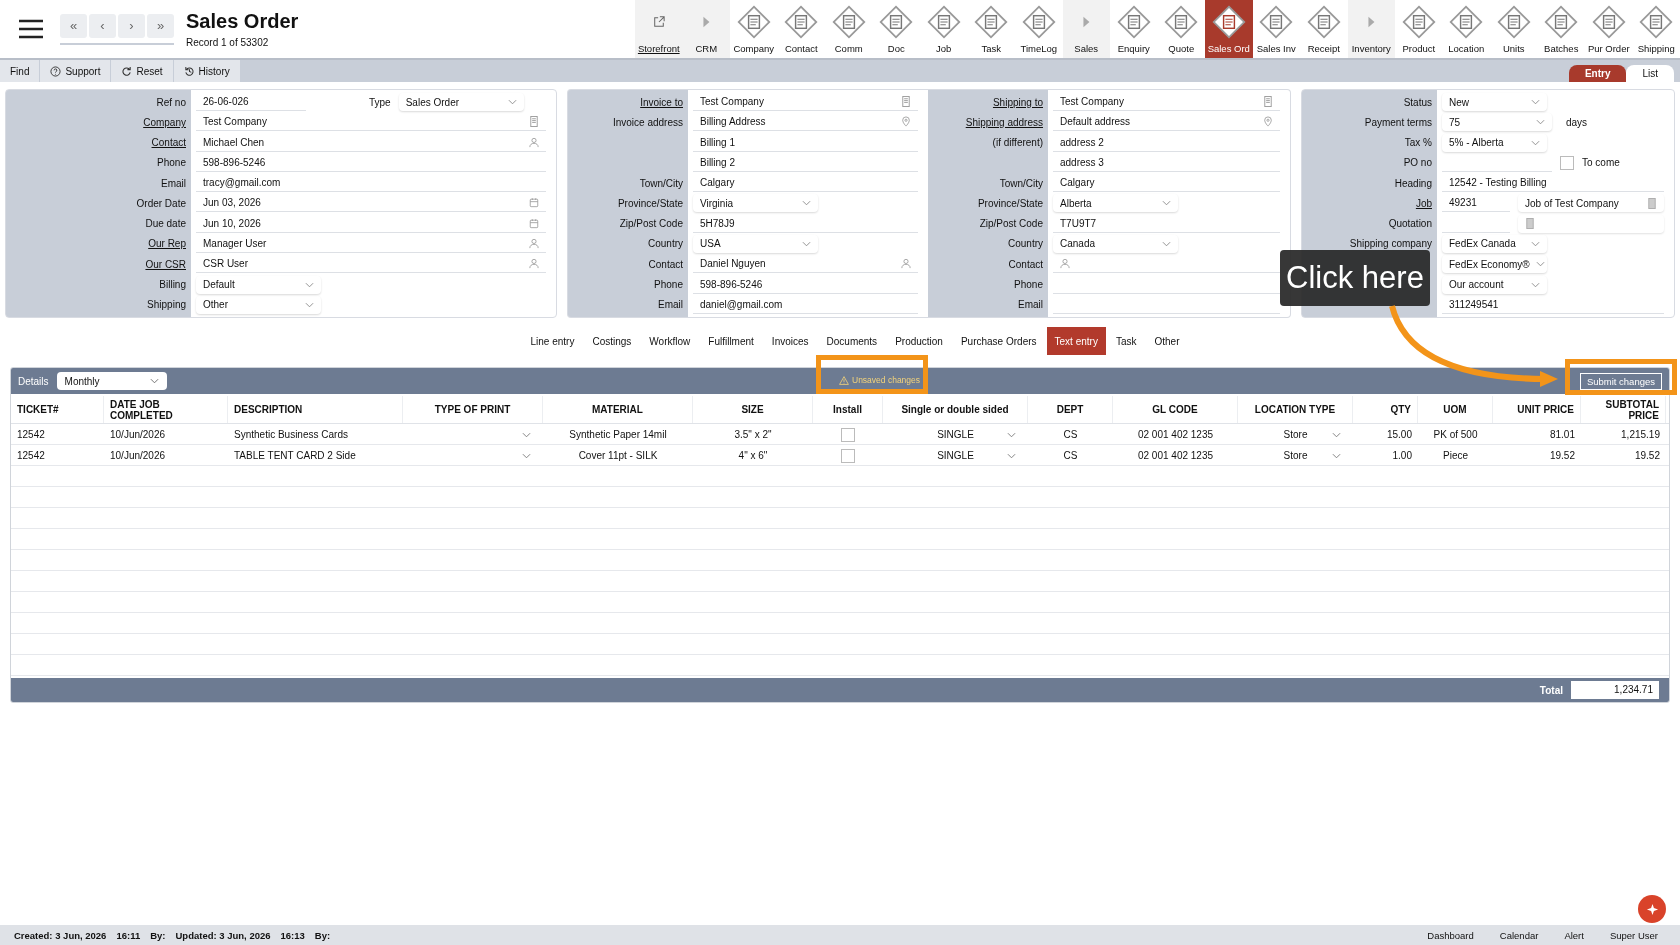  What do you see at coordinates (1181, 29) in the screenshot?
I see `module-button: Quote` at bounding box center [1181, 29].